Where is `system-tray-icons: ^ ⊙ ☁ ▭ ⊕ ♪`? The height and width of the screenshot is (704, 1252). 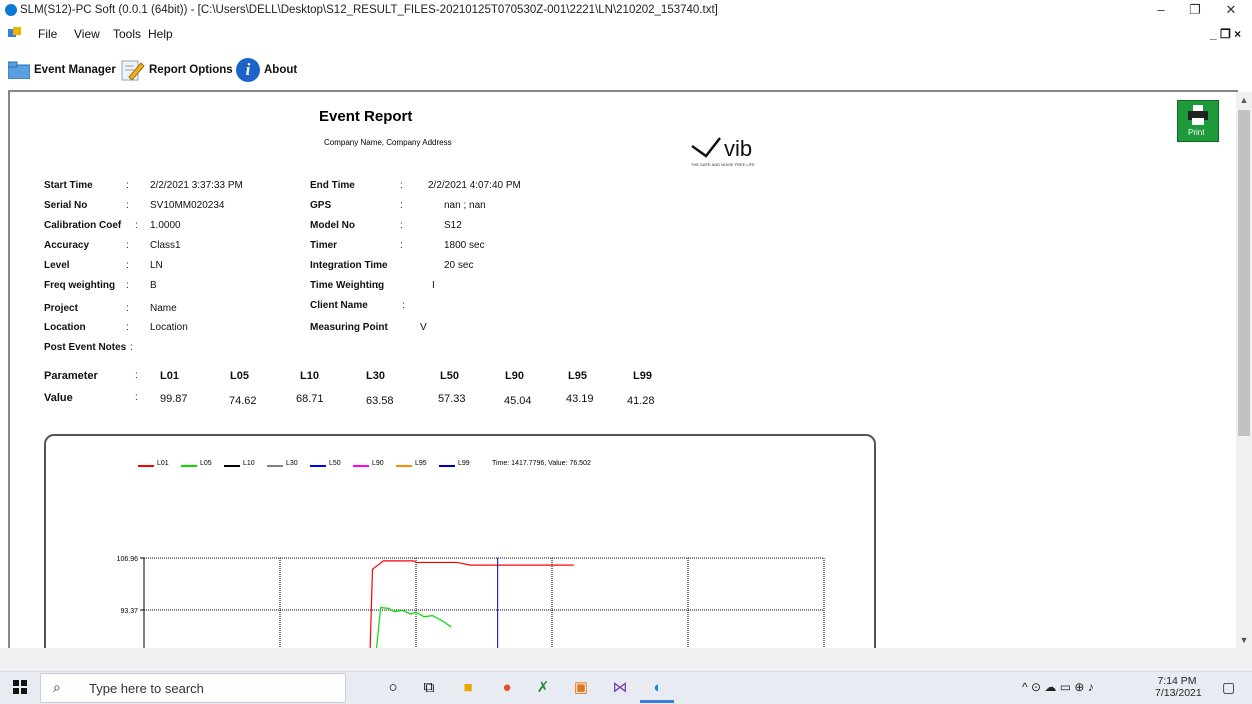 system-tray-icons: ^ ⊙ ☁ ▭ ⊕ ♪ is located at coordinates (1058, 687).